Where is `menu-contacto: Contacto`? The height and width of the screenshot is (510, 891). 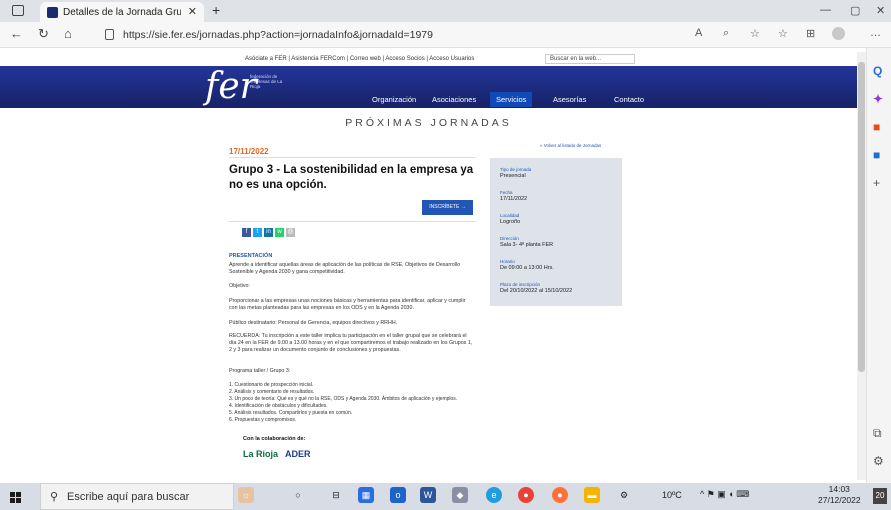 menu-contacto: Contacto is located at coordinates (629, 99).